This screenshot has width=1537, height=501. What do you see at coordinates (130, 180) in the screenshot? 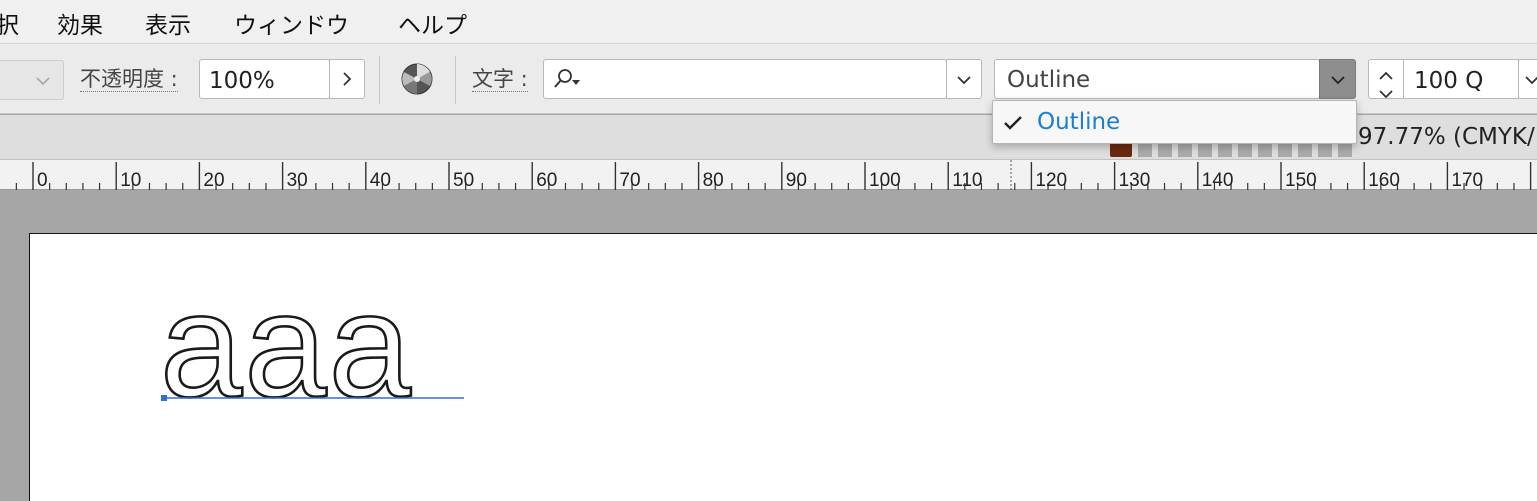
I see `ruler-label: 10` at bounding box center [130, 180].